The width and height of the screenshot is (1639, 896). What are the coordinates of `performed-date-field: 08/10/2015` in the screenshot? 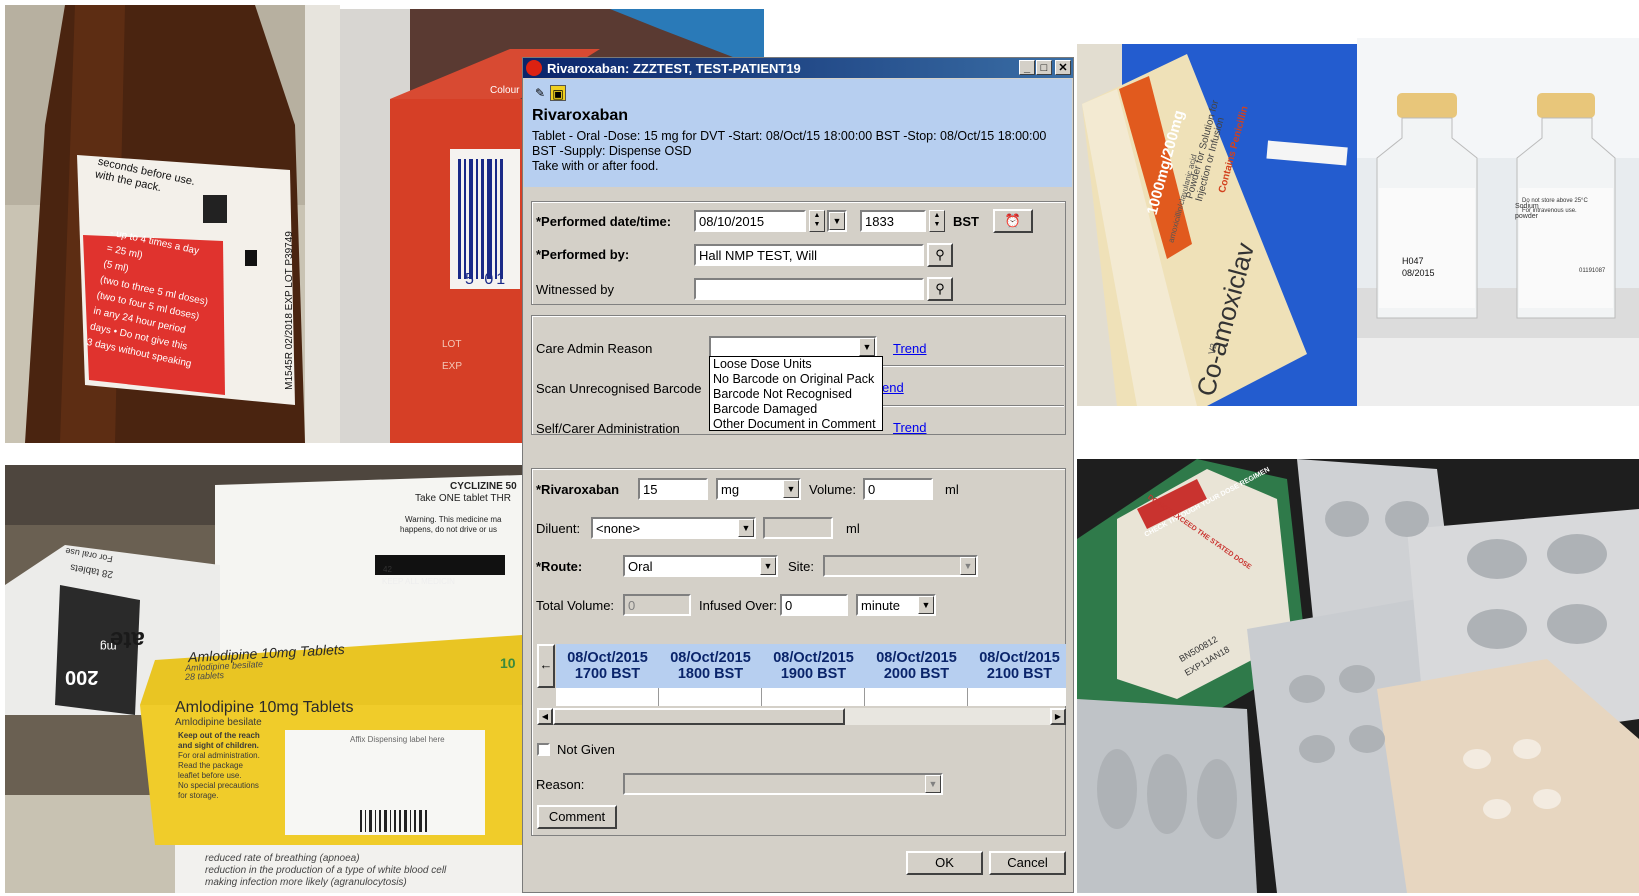 It's located at (750, 221).